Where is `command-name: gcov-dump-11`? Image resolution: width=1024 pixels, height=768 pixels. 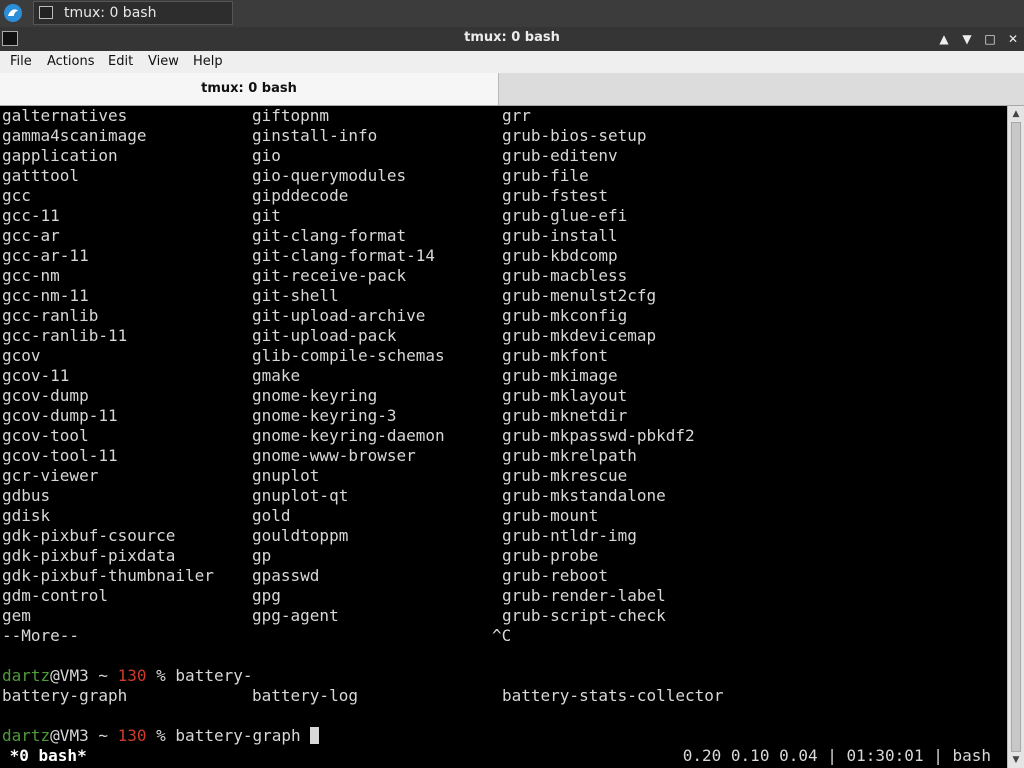
command-name: gcov-dump-11 is located at coordinates (60, 415).